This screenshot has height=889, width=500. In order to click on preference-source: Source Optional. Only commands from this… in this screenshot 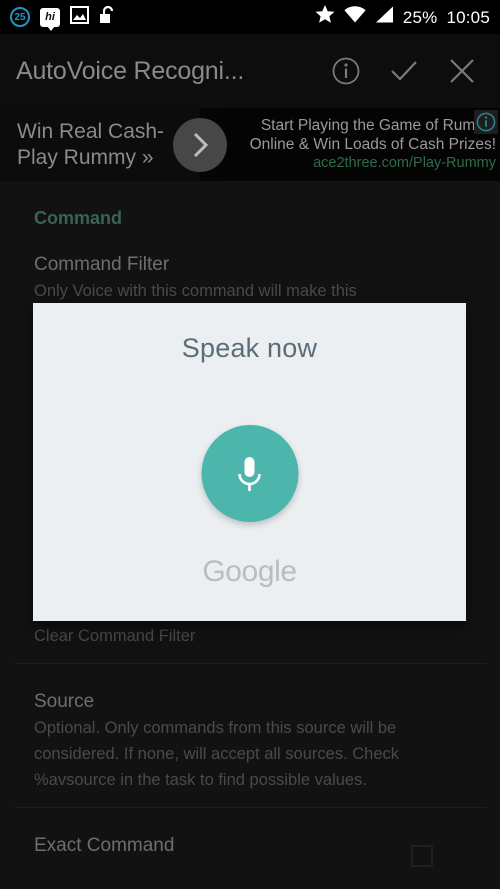, I will do `click(250, 735)`.